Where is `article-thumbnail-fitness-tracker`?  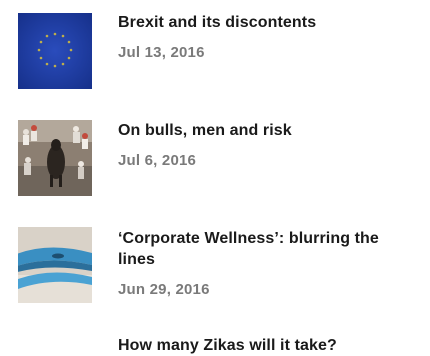 article-thumbnail-fitness-tracker is located at coordinates (55, 265).